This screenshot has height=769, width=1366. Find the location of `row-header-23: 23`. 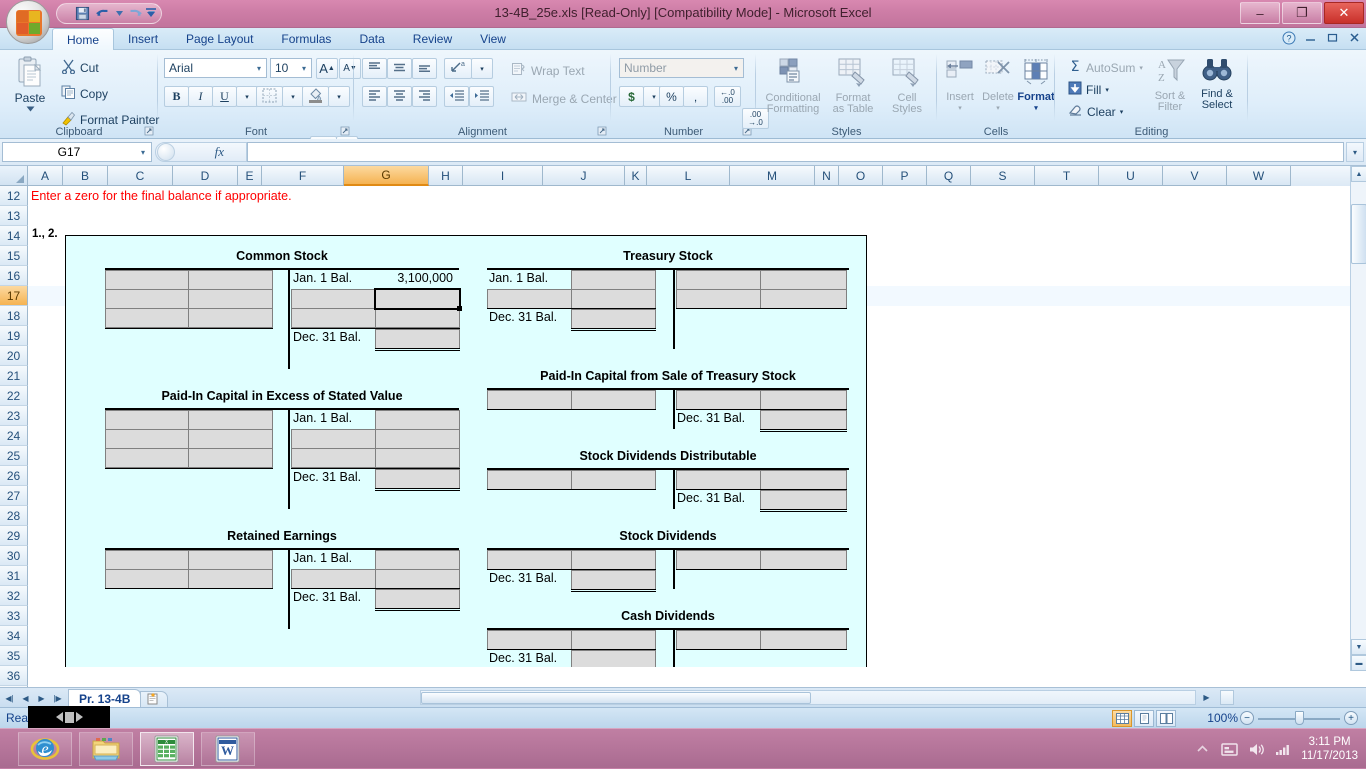

row-header-23: 23 is located at coordinates (14, 416).